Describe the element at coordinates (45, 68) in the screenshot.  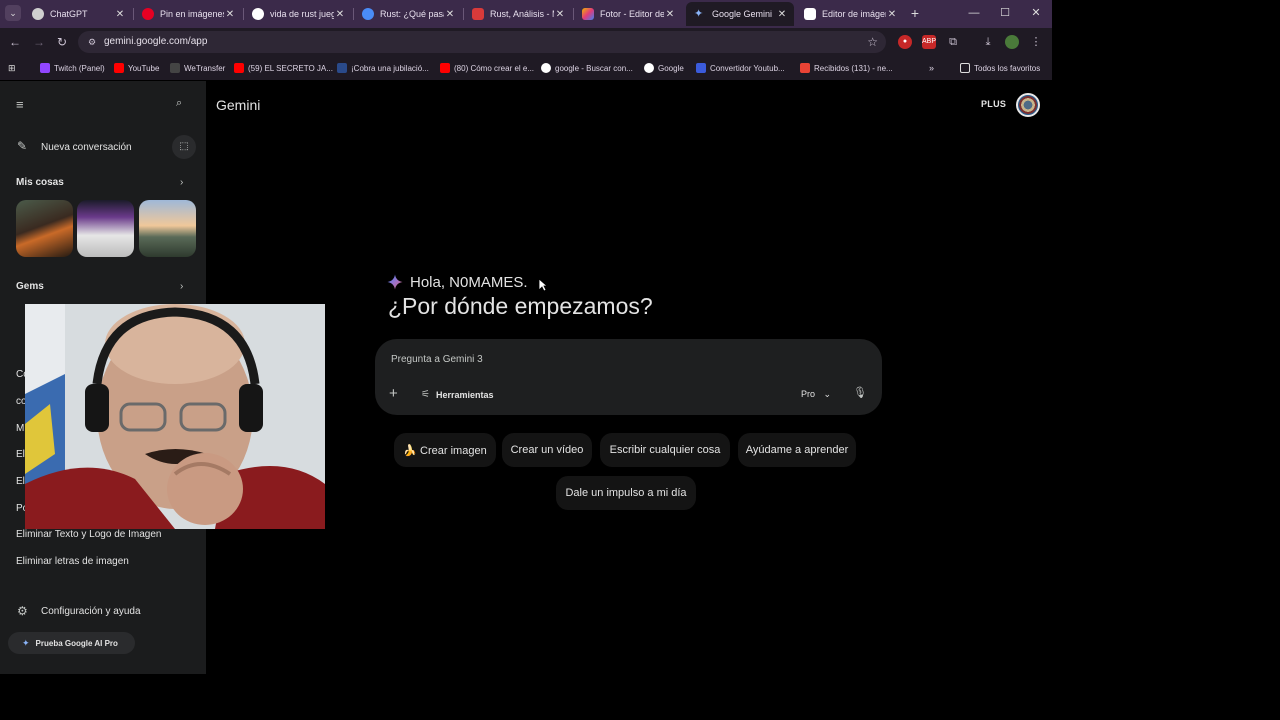
I see `twitch-icon` at that location.